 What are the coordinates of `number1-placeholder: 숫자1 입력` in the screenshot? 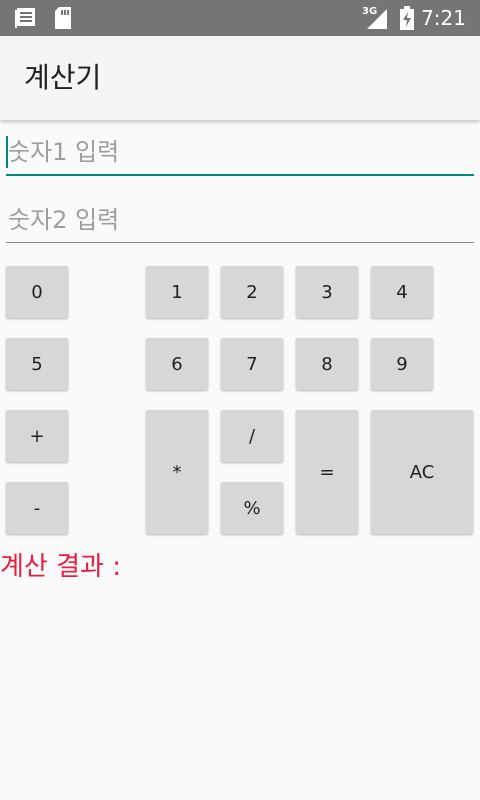 It's located at (64, 152).